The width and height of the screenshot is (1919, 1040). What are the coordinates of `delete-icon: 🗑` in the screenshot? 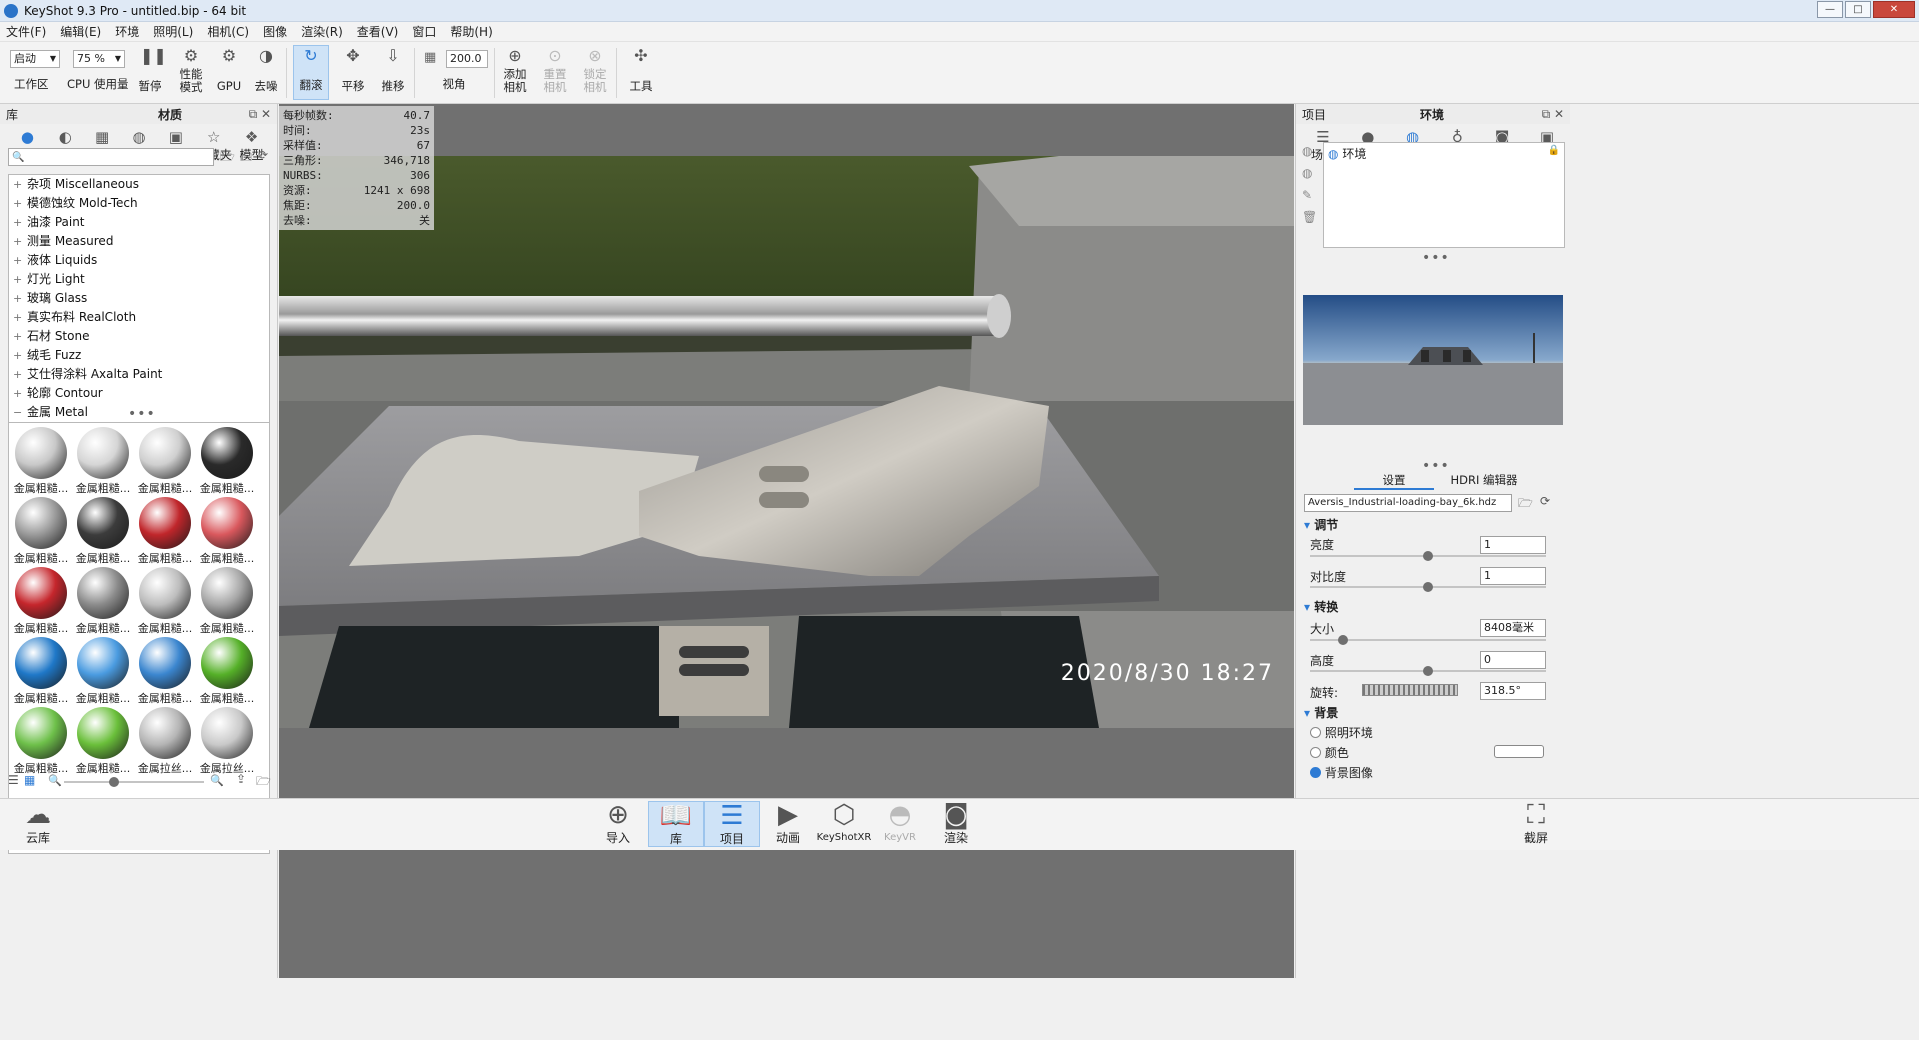 It's located at (1310, 221).